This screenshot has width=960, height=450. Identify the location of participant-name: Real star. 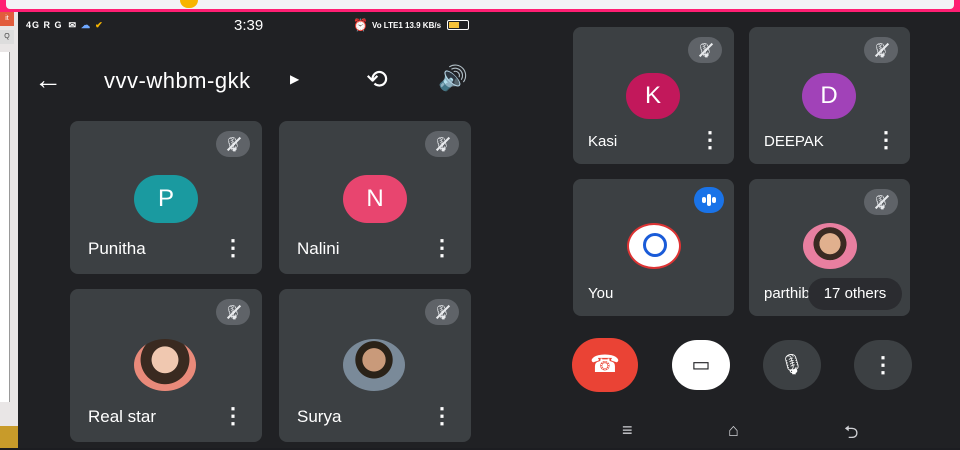
(122, 416).